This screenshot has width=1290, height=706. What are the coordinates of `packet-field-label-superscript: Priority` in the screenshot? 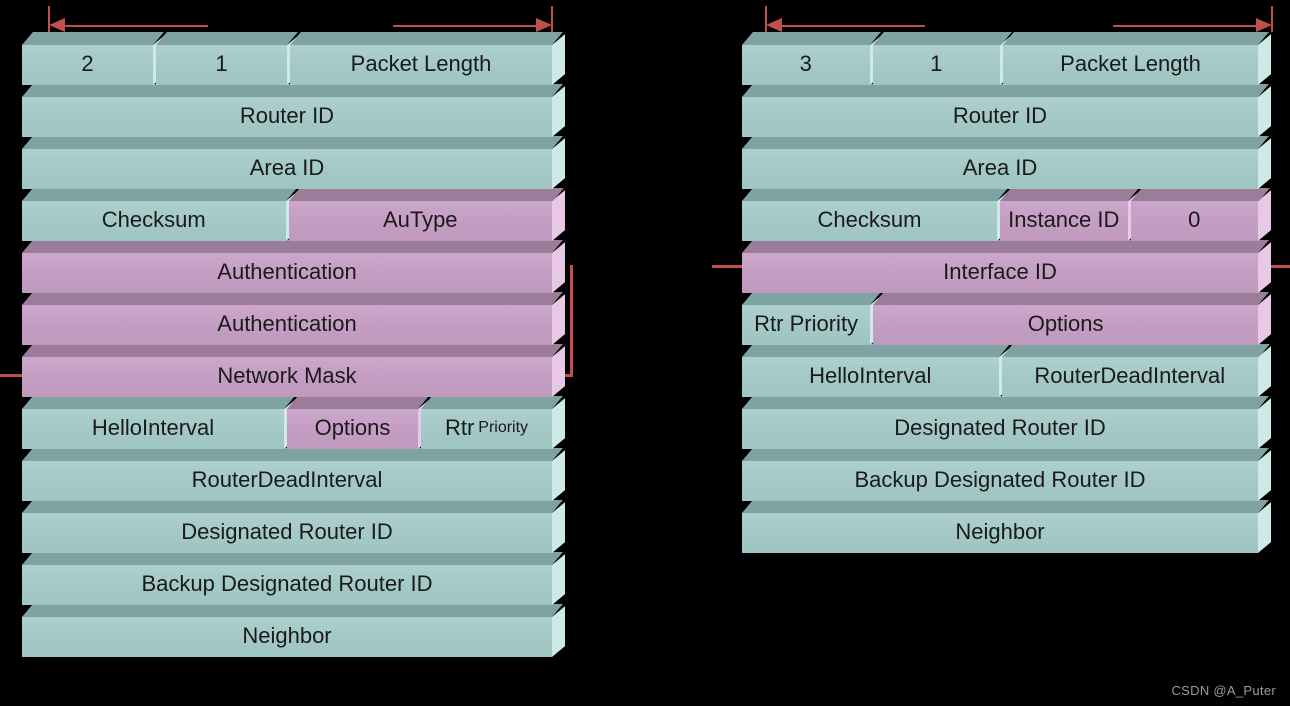 It's located at (503, 427).